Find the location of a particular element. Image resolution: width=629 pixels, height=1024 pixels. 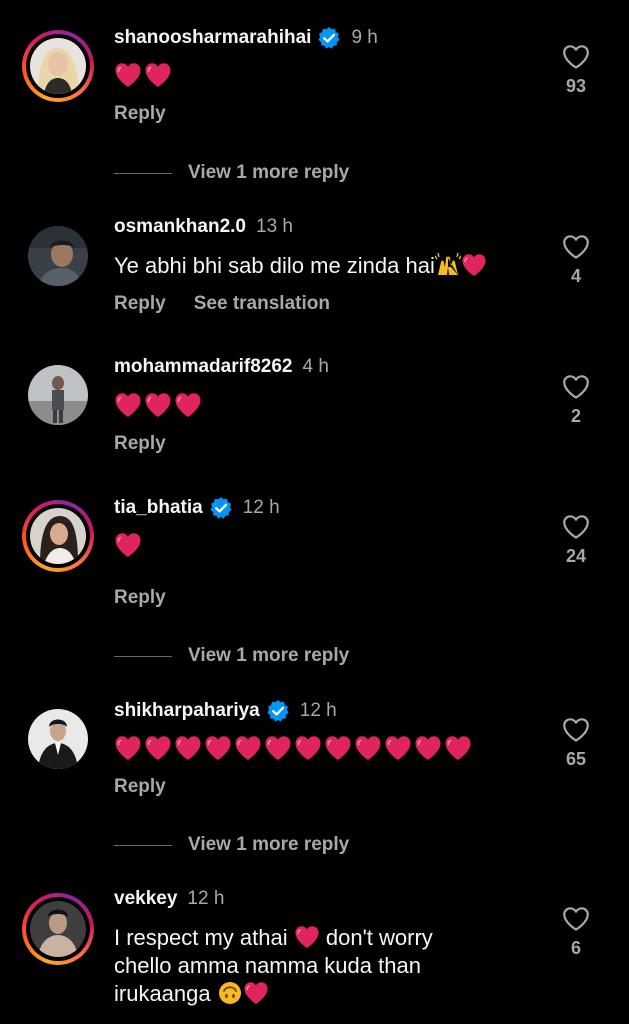

like-count: 93 is located at coordinates (576, 86).